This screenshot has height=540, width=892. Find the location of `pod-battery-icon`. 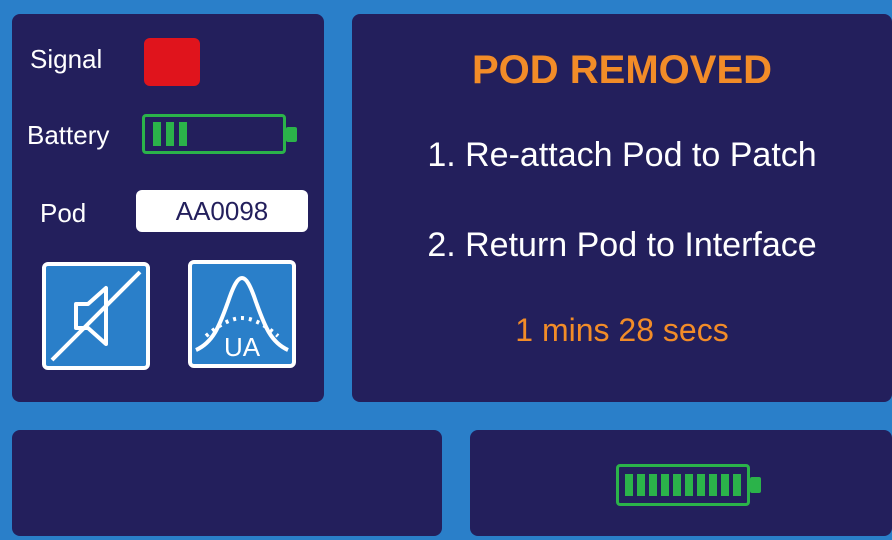

pod-battery-icon is located at coordinates (219, 134).